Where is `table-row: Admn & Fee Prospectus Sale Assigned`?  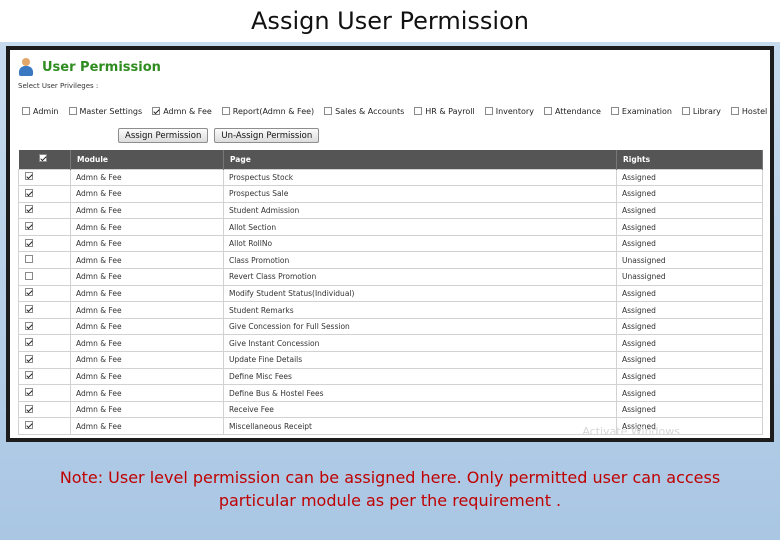 table-row: Admn & Fee Prospectus Sale Assigned is located at coordinates (390, 194).